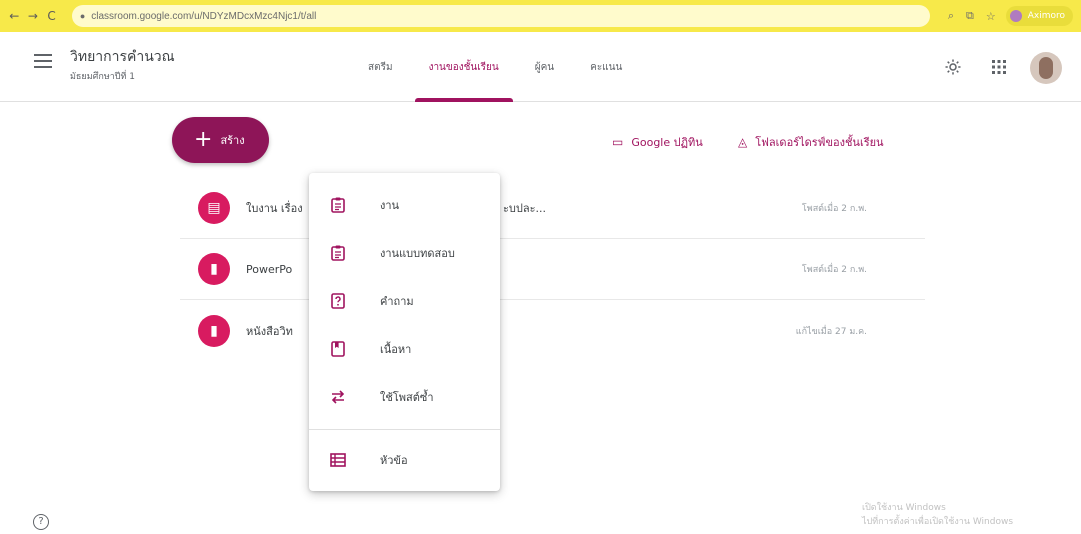 The image size is (1081, 534). What do you see at coordinates (951, 16) in the screenshot?
I see `zoom-icon: ⌕` at bounding box center [951, 16].